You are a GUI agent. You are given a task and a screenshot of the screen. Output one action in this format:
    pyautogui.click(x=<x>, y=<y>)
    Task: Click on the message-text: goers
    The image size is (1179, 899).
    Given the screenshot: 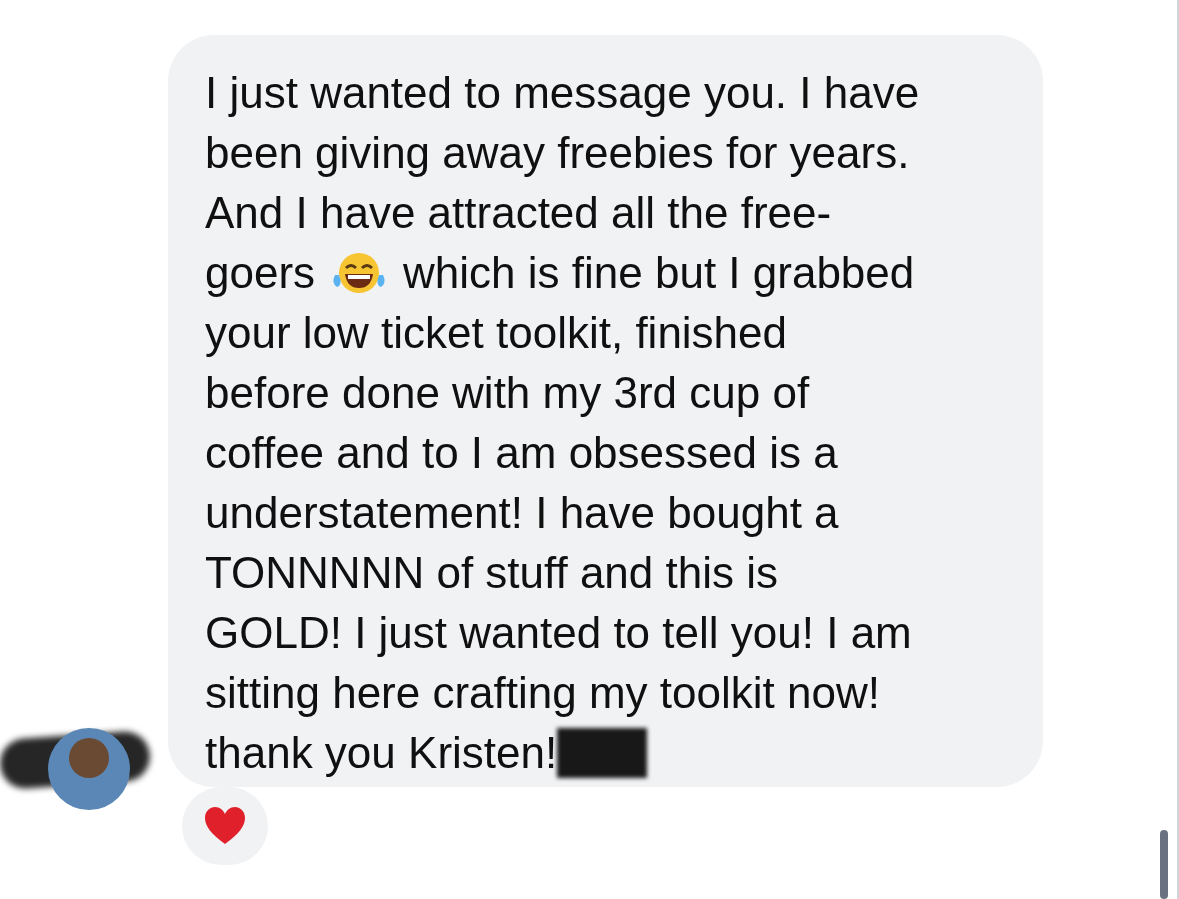 What is the action you would take?
    pyautogui.click(x=260, y=273)
    